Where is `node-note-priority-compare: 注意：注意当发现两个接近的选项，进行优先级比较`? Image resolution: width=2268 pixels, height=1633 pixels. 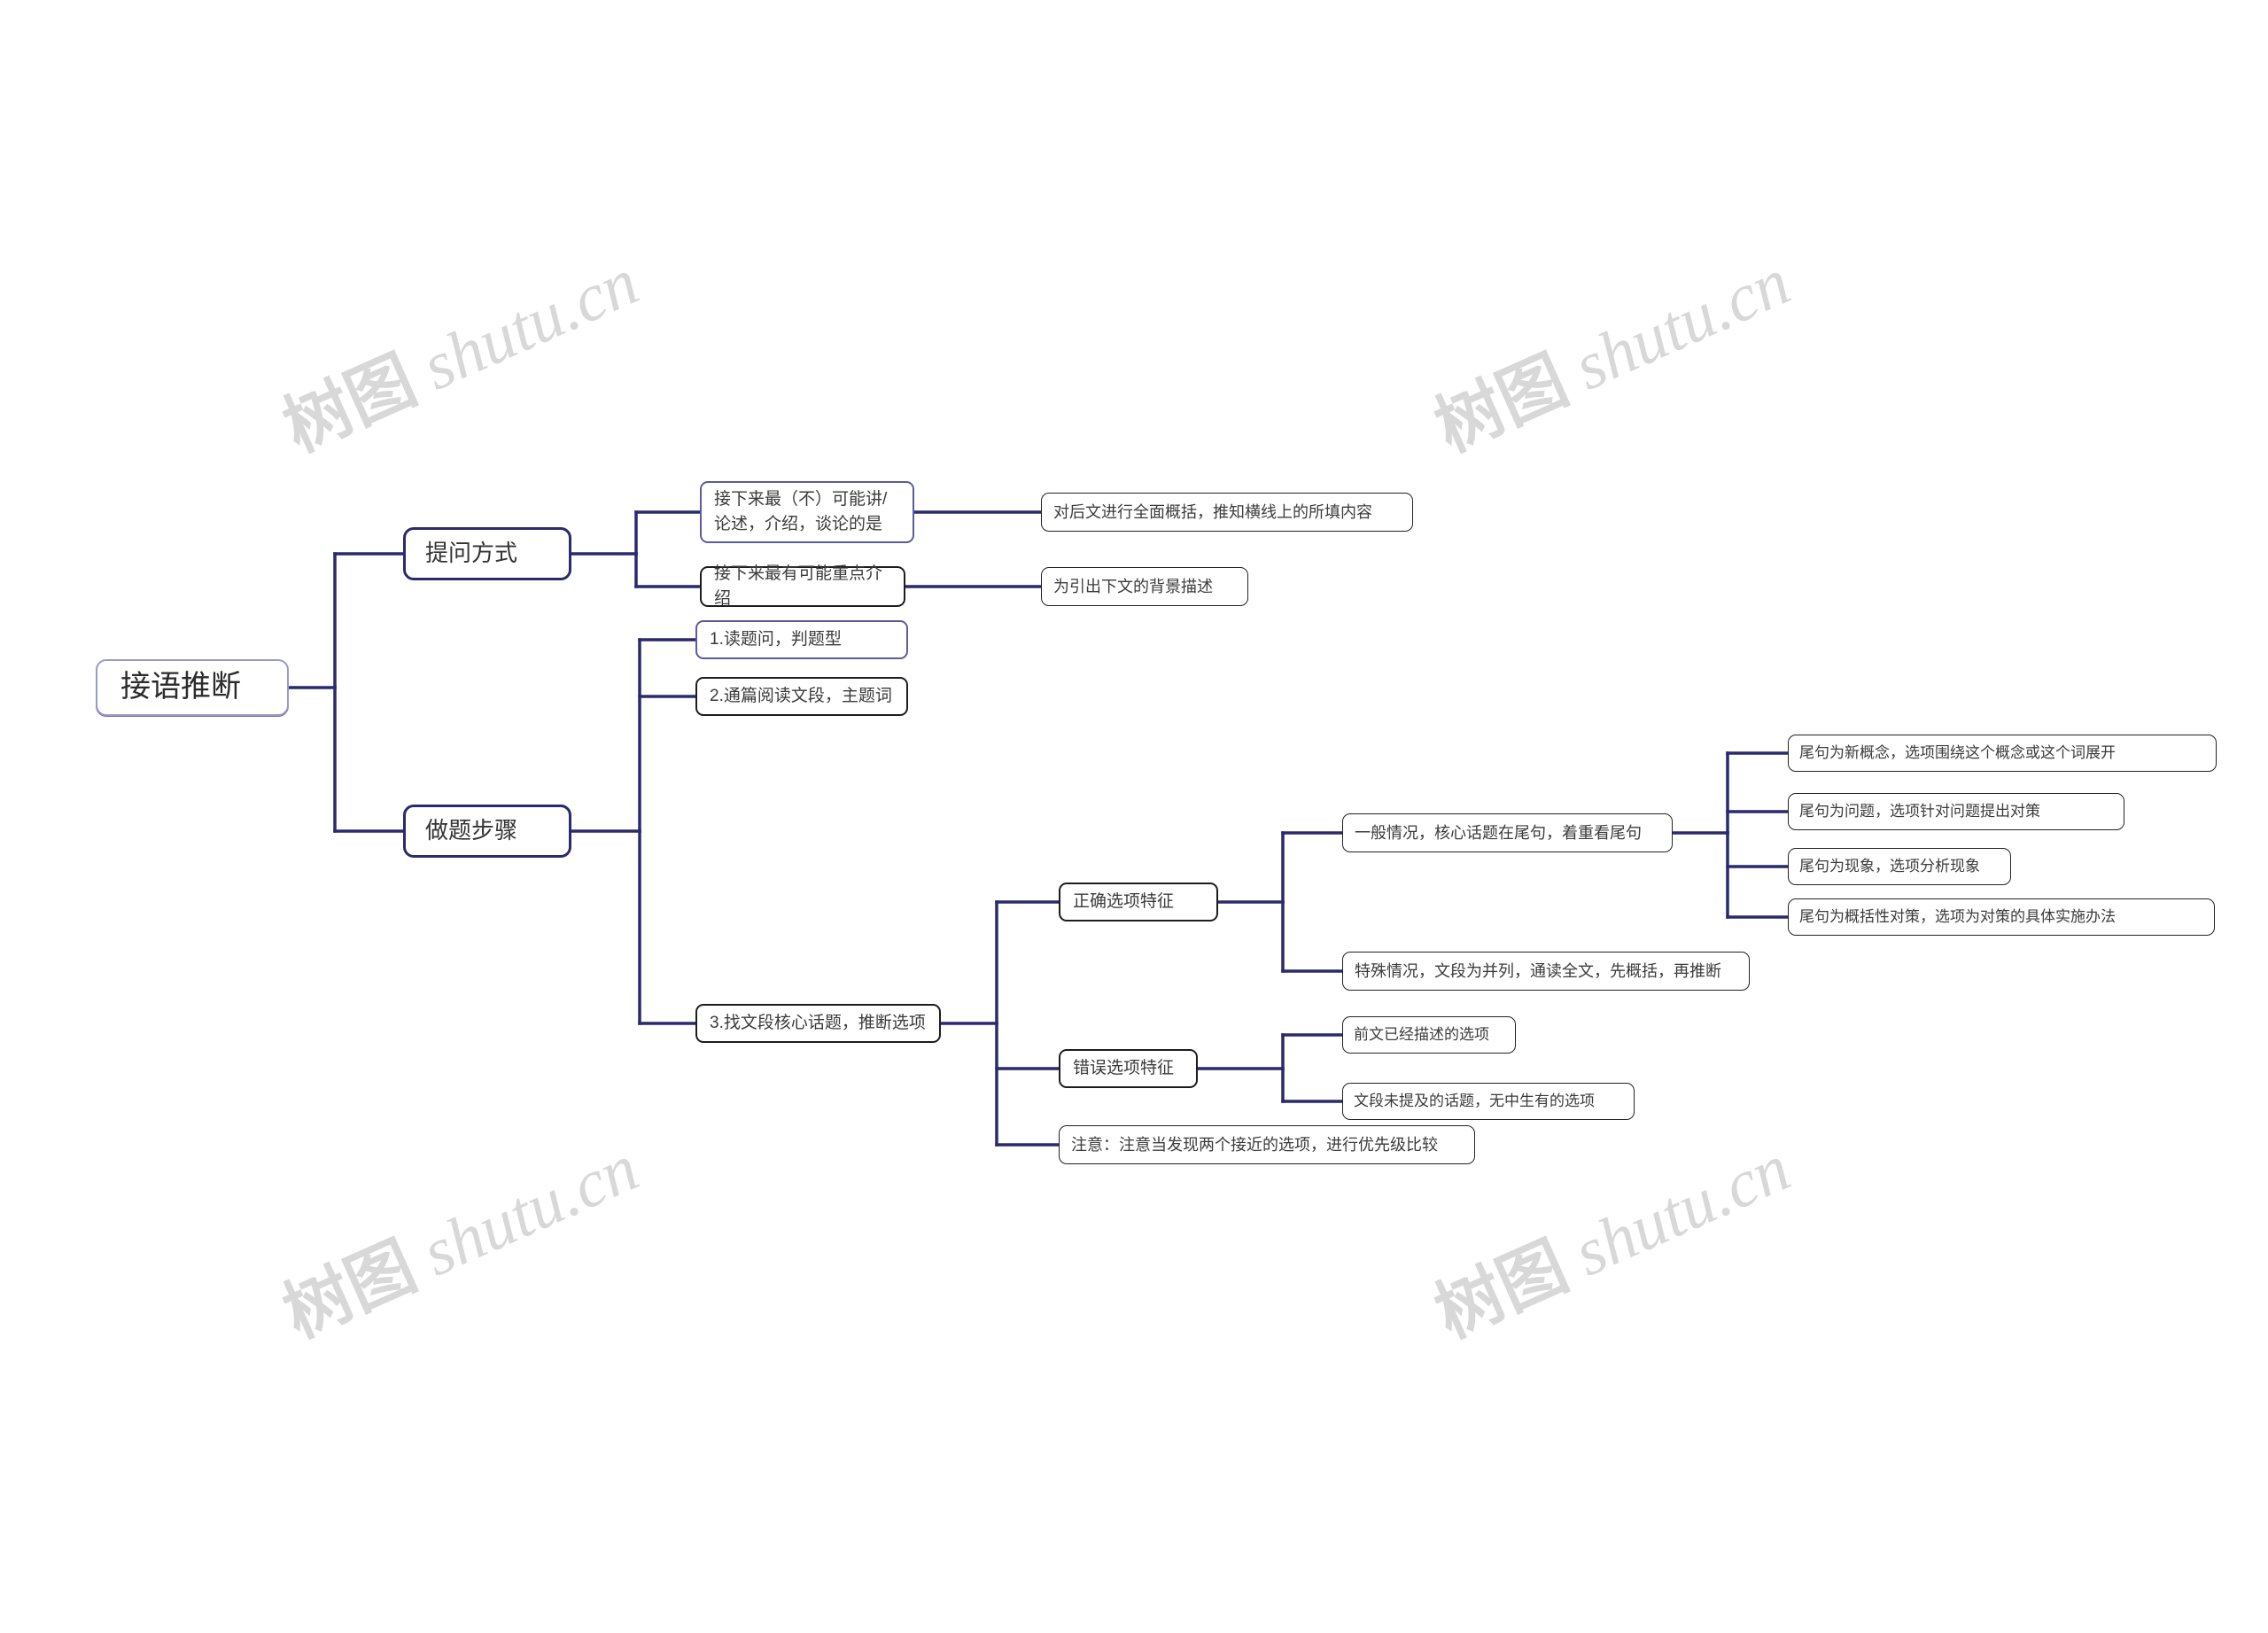 node-note-priority-compare: 注意：注意当发现两个接近的选项，进行优先级比较 is located at coordinates (1267, 1144).